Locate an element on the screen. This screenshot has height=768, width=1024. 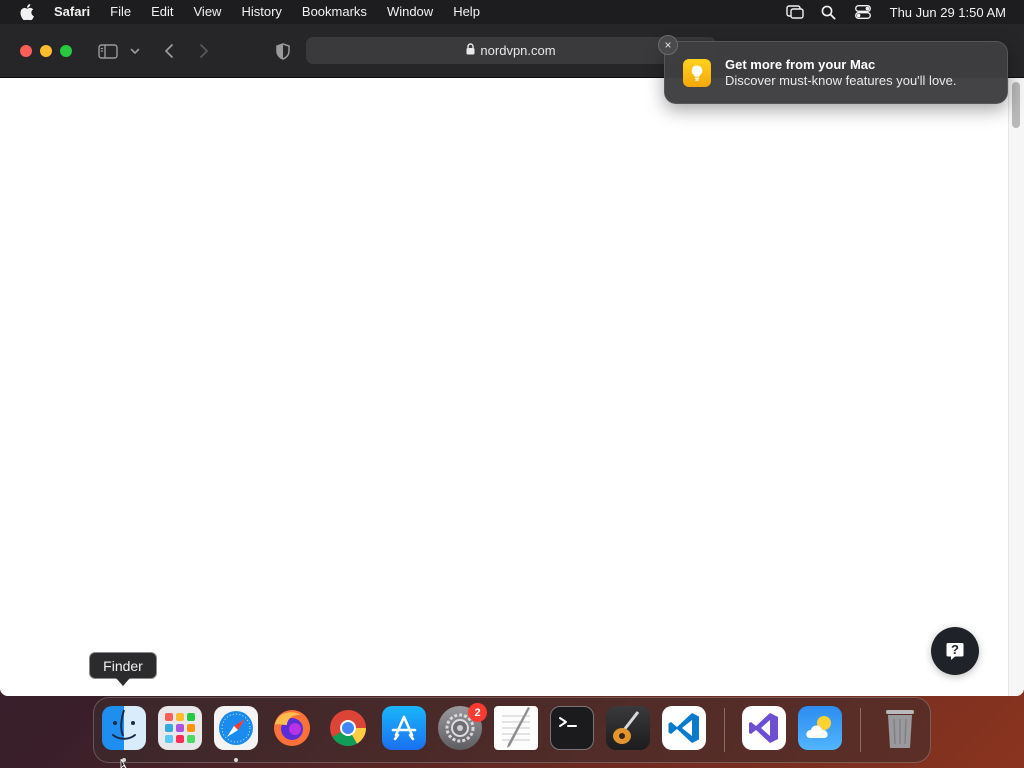
help-chat-button: ? is located at coordinates (955, 651).